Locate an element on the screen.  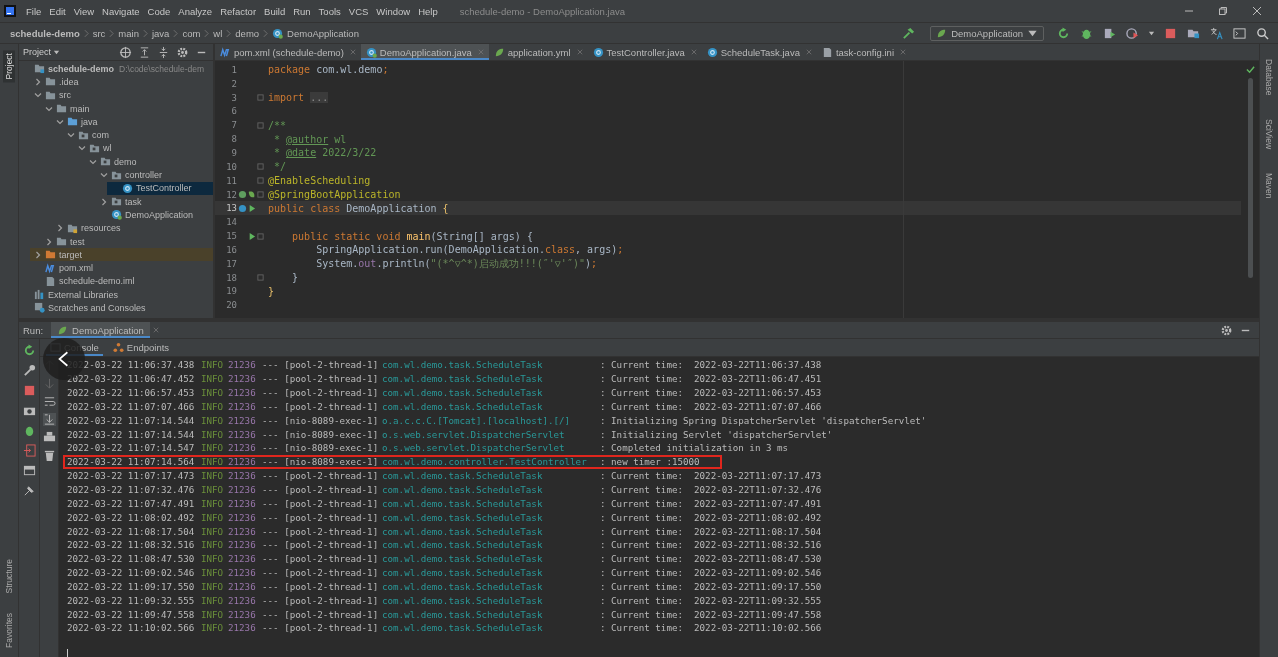
breadcrumb: wl is located at coordinates (218, 33).